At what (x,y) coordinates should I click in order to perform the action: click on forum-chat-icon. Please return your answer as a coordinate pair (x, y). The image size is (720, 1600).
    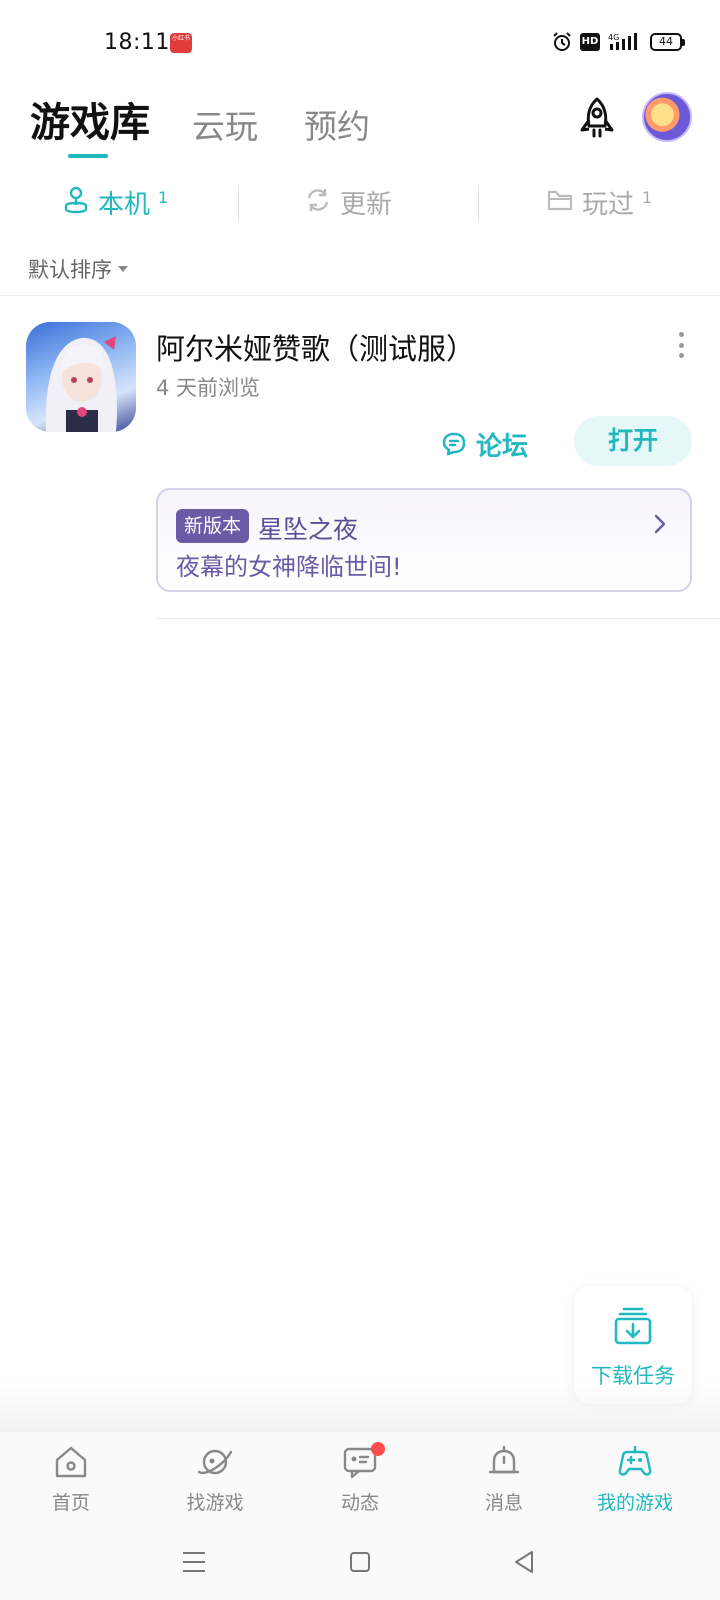
    Looking at the image, I should click on (454, 444).